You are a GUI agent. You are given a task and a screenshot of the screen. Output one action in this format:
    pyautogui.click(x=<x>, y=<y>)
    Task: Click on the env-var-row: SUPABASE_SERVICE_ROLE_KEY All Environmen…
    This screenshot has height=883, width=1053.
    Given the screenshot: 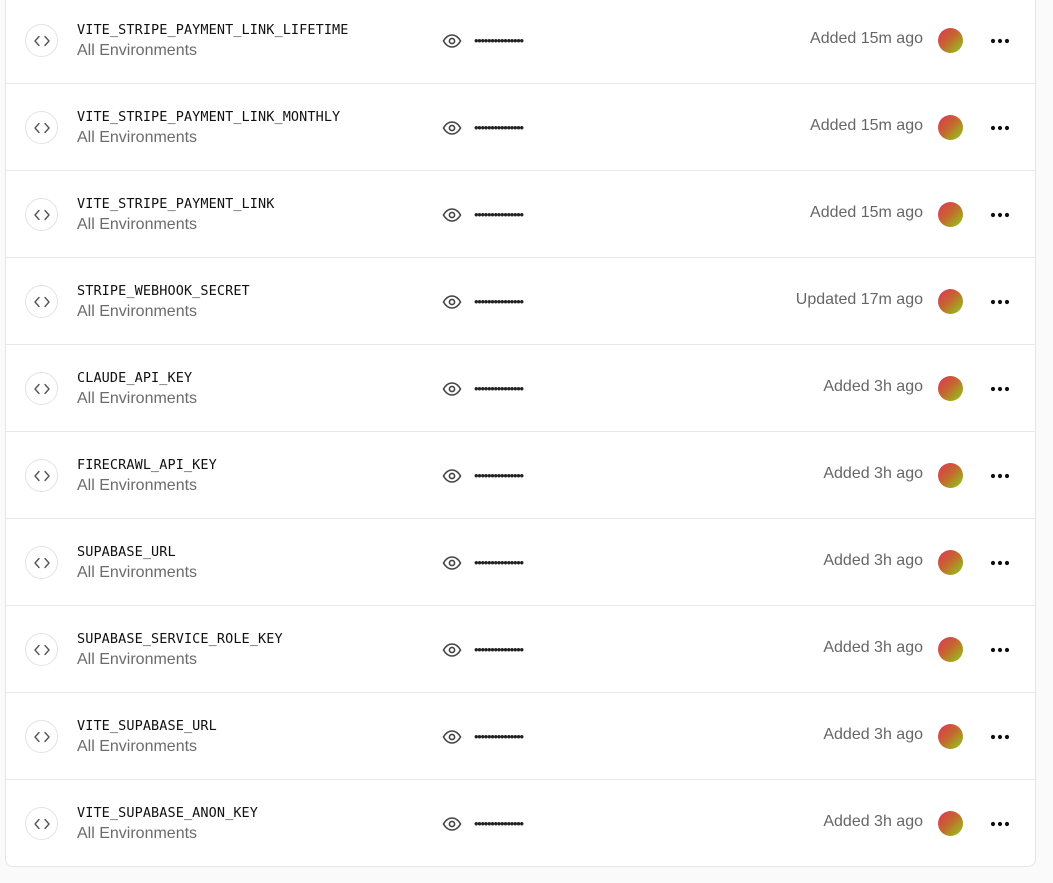 What is the action you would take?
    pyautogui.click(x=520, y=649)
    